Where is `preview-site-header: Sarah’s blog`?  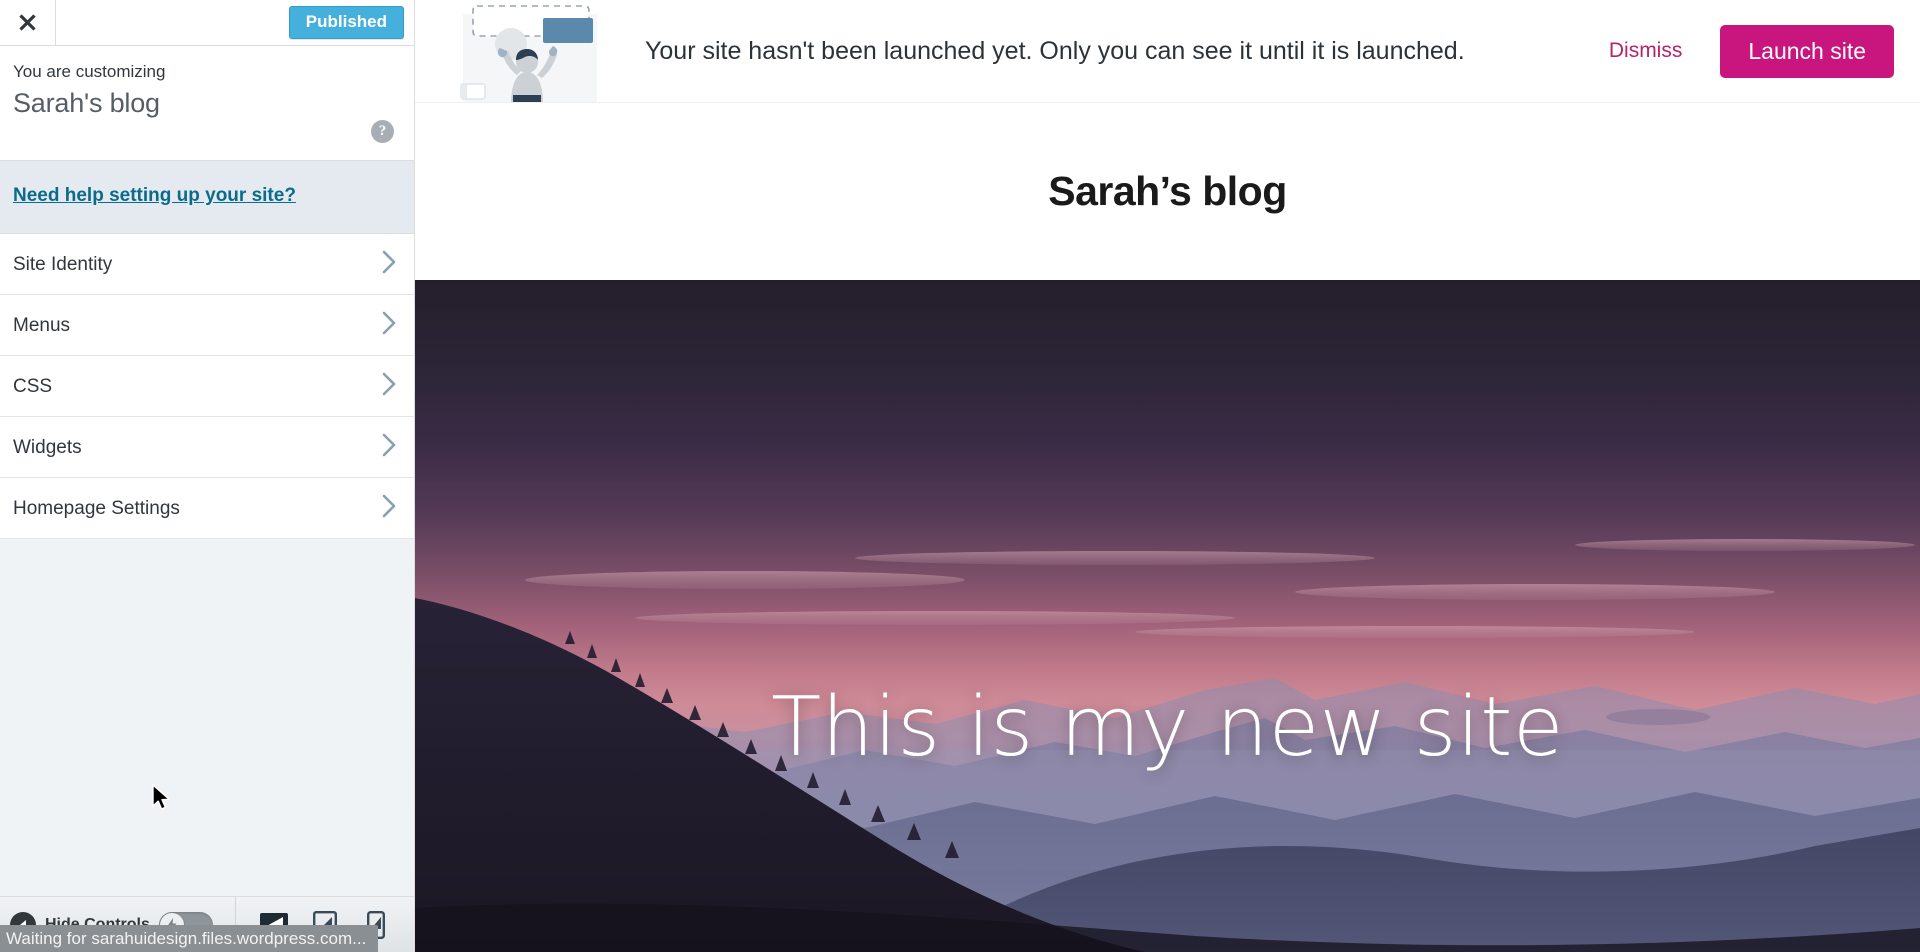 preview-site-header: Sarah’s blog is located at coordinates (1167, 191).